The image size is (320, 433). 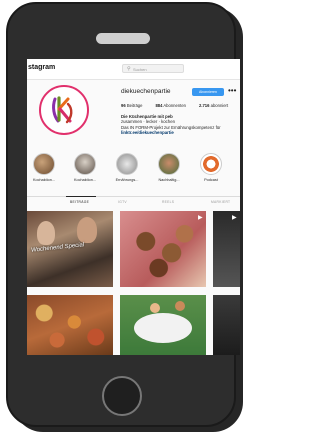 I want to click on tab-beitraege: BEITRÄGE, so click(x=79, y=202).